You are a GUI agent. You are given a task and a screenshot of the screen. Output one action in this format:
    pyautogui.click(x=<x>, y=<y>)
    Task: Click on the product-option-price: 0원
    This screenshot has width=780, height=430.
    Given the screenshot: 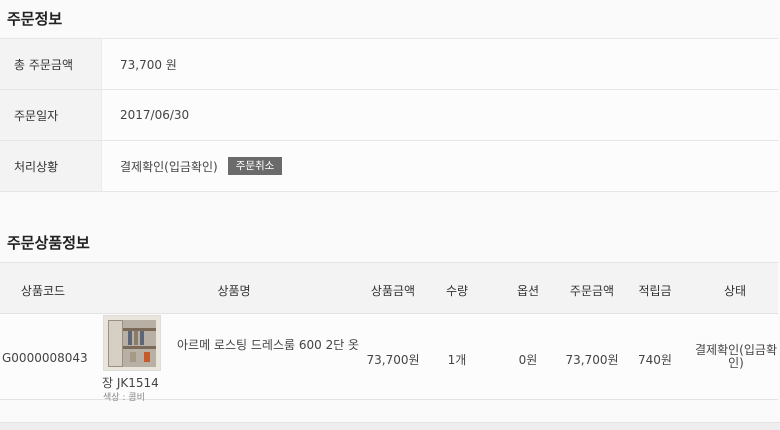 What is the action you would take?
    pyautogui.click(x=528, y=360)
    